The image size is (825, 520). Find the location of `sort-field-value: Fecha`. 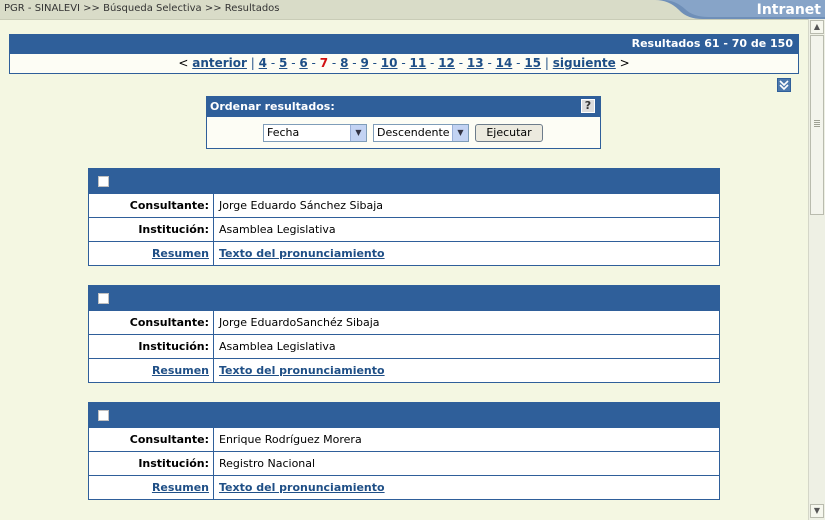

sort-field-value: Fecha is located at coordinates (283, 132).